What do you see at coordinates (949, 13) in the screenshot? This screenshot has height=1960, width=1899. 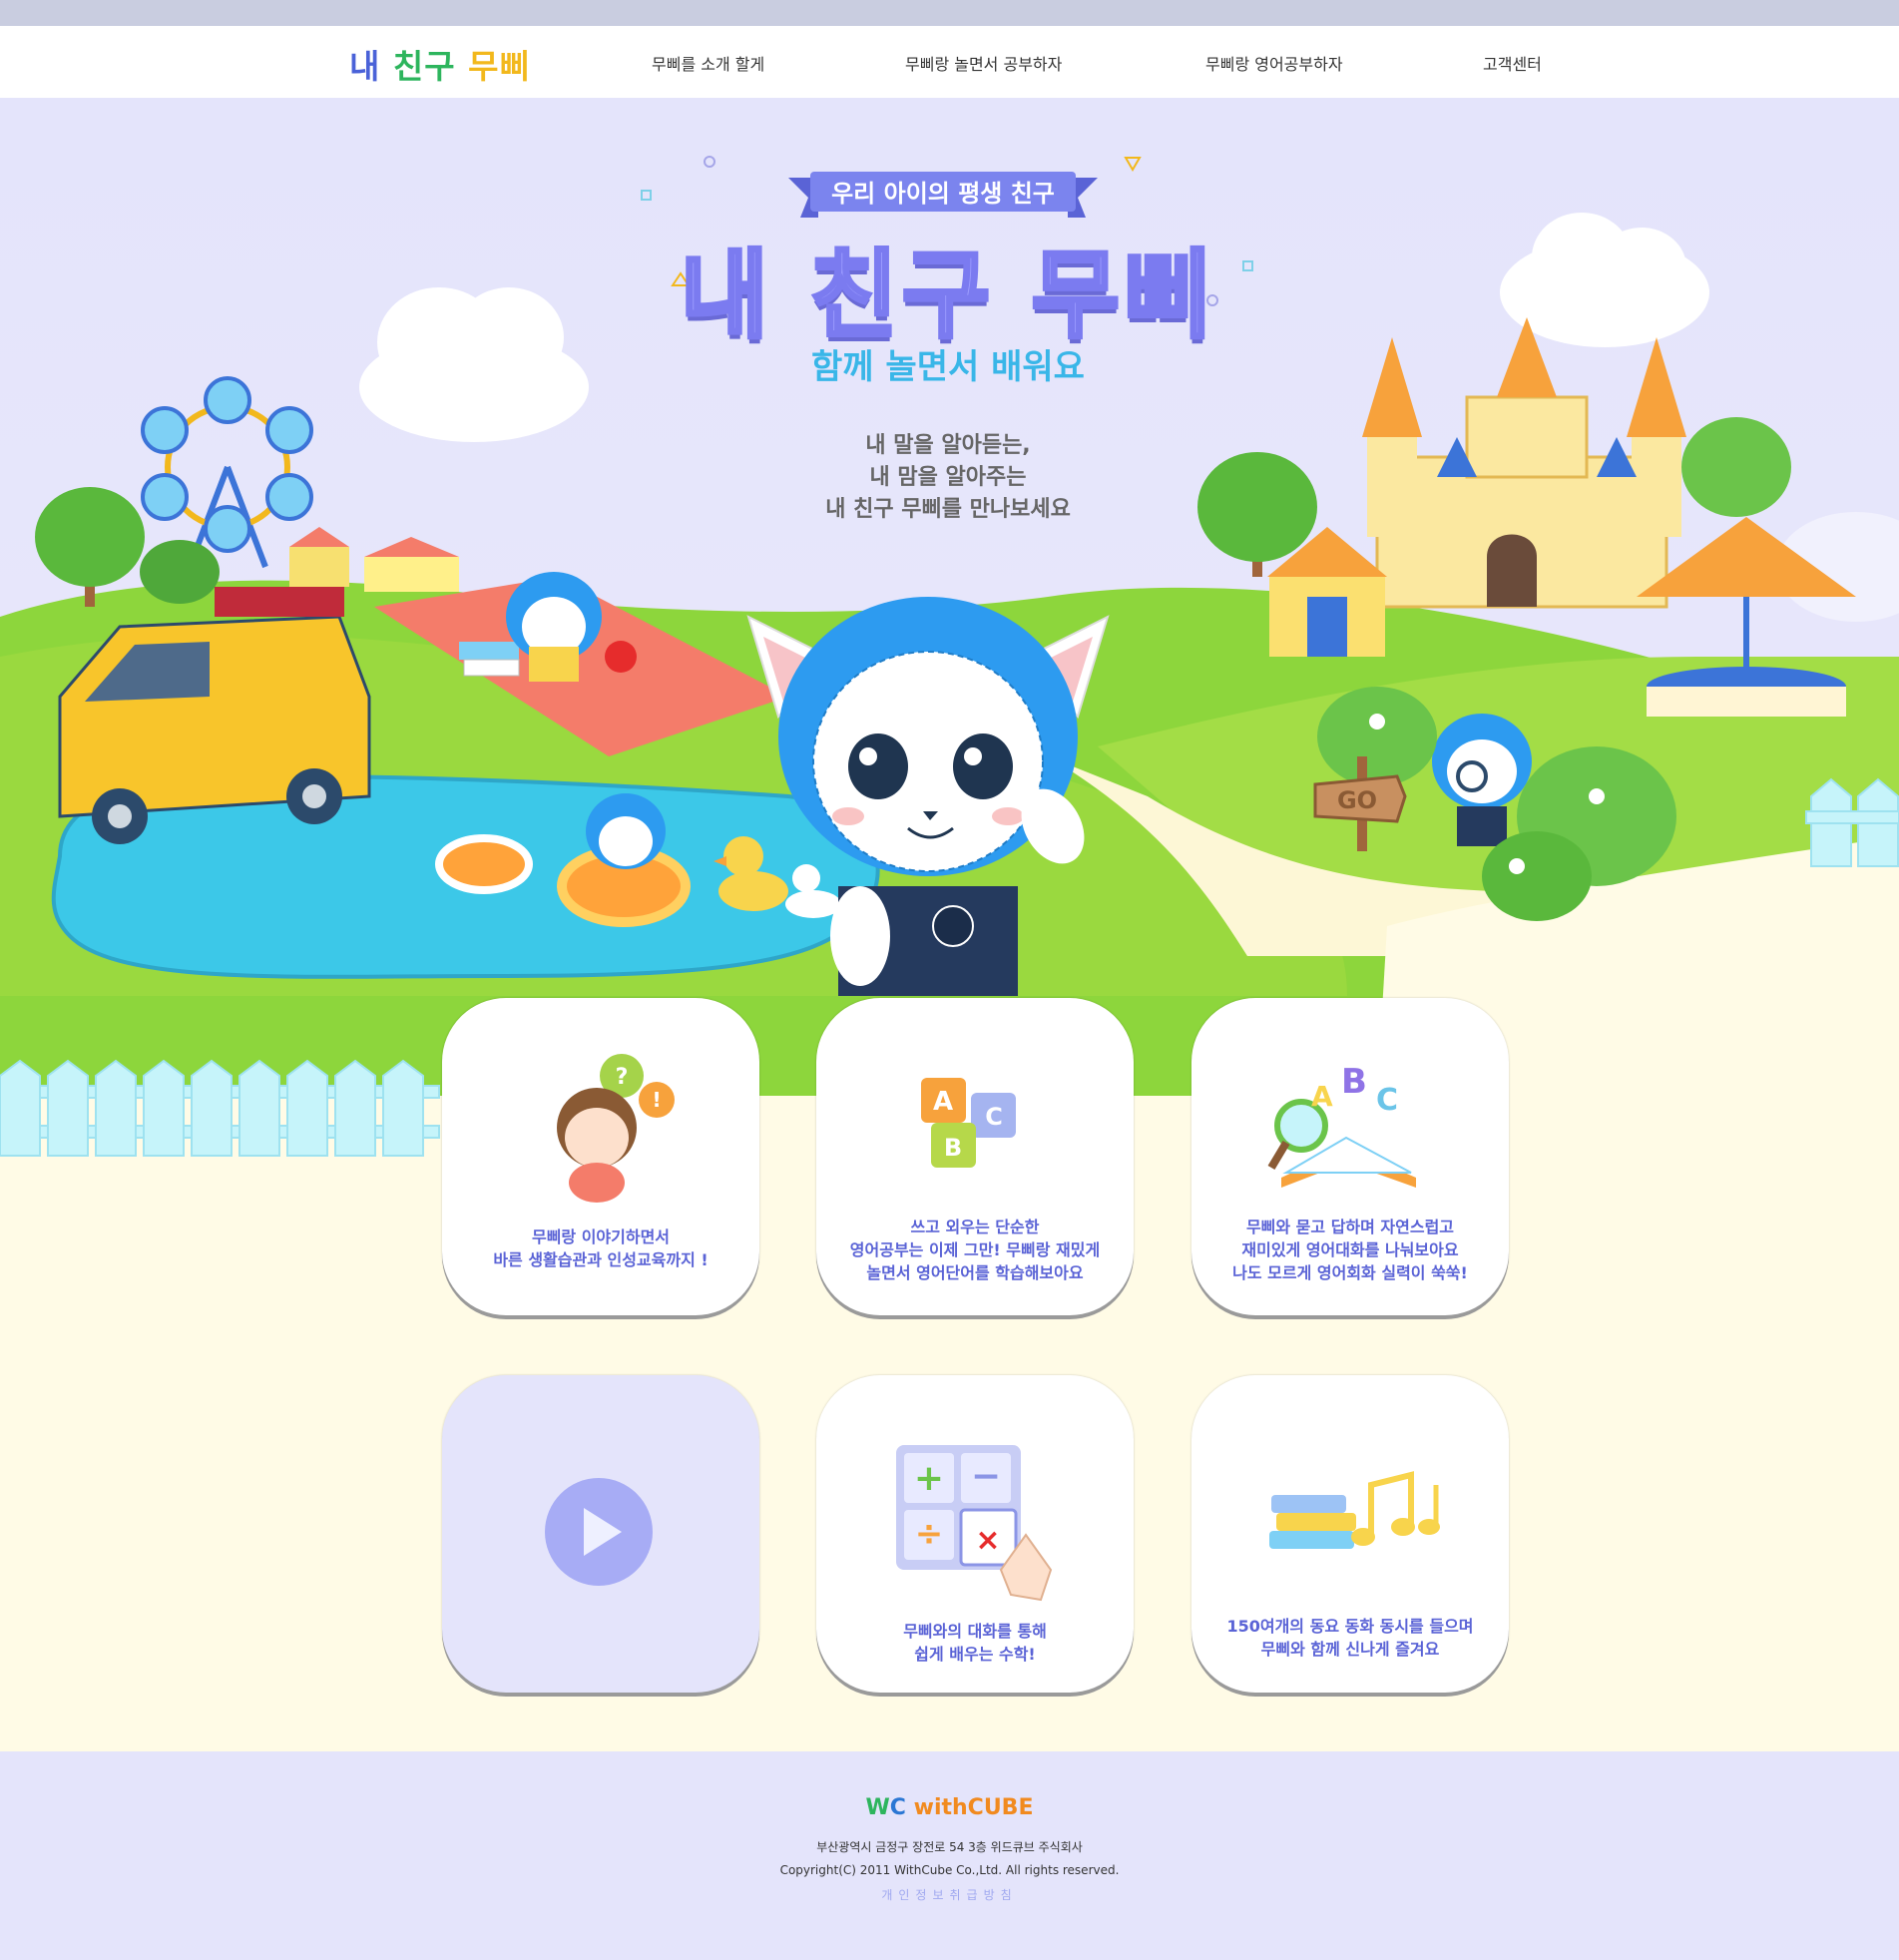 I see `top-strip` at bounding box center [949, 13].